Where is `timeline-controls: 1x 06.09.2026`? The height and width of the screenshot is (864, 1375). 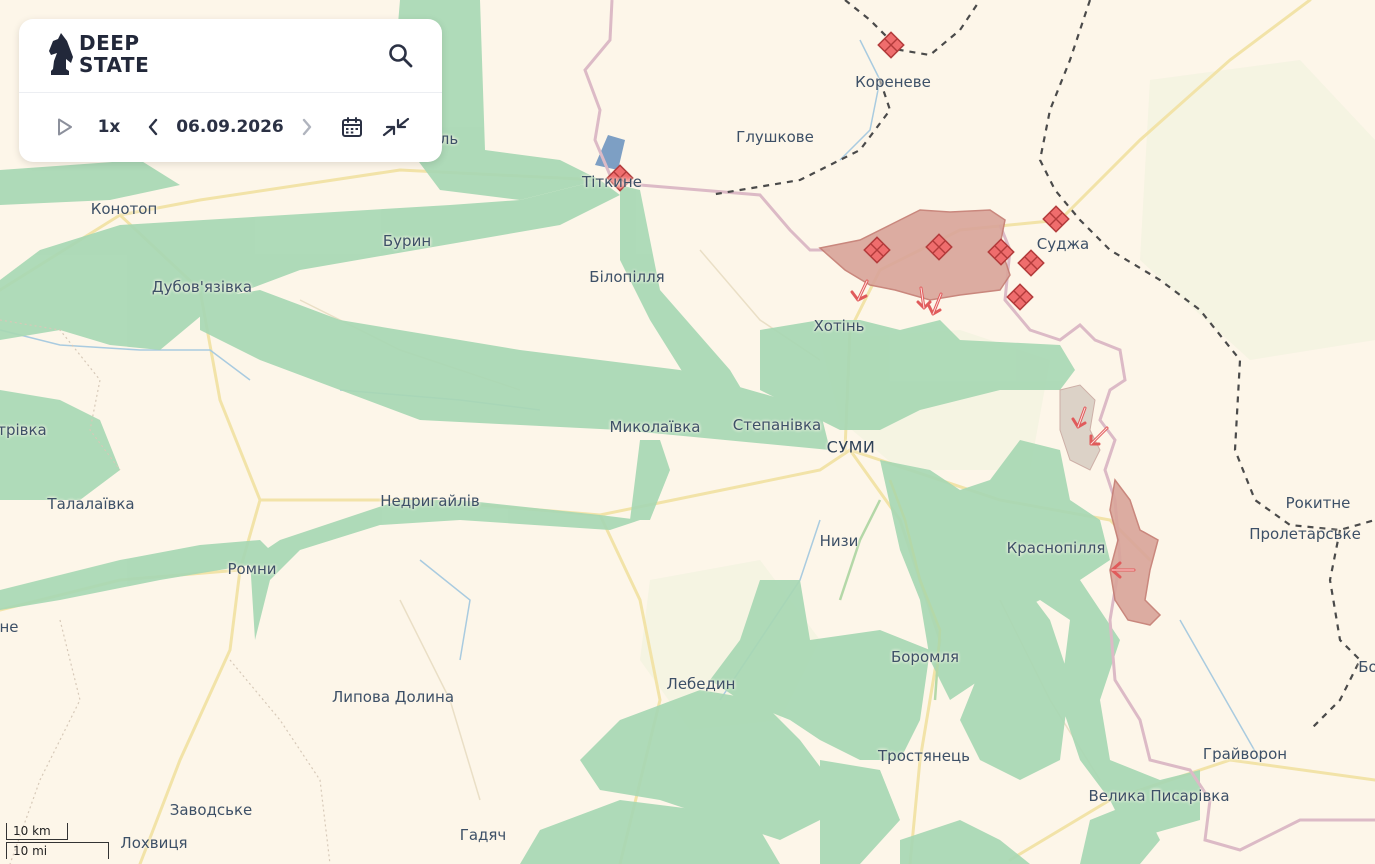
timeline-controls: 1x 06.09.2026 is located at coordinates (230, 127).